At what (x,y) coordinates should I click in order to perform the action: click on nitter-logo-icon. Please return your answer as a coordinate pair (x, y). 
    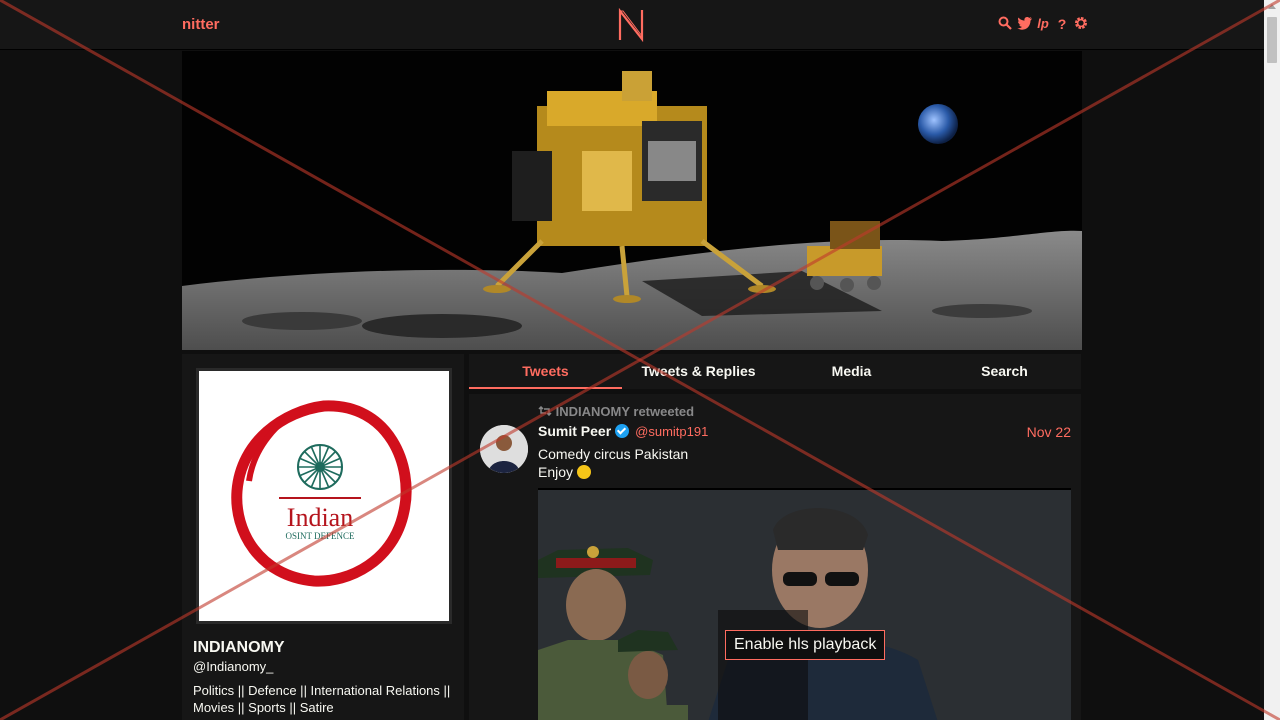
    Looking at the image, I should click on (631, 25).